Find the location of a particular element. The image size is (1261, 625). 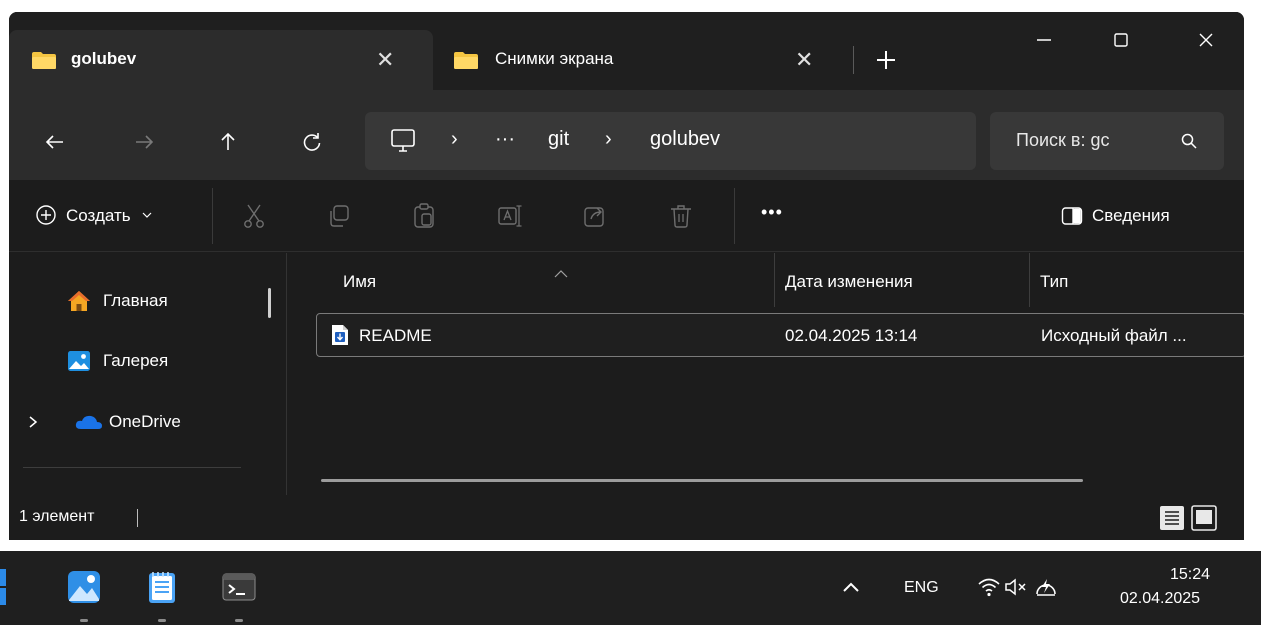

details-button: Сведения is located at coordinates (1136, 217).